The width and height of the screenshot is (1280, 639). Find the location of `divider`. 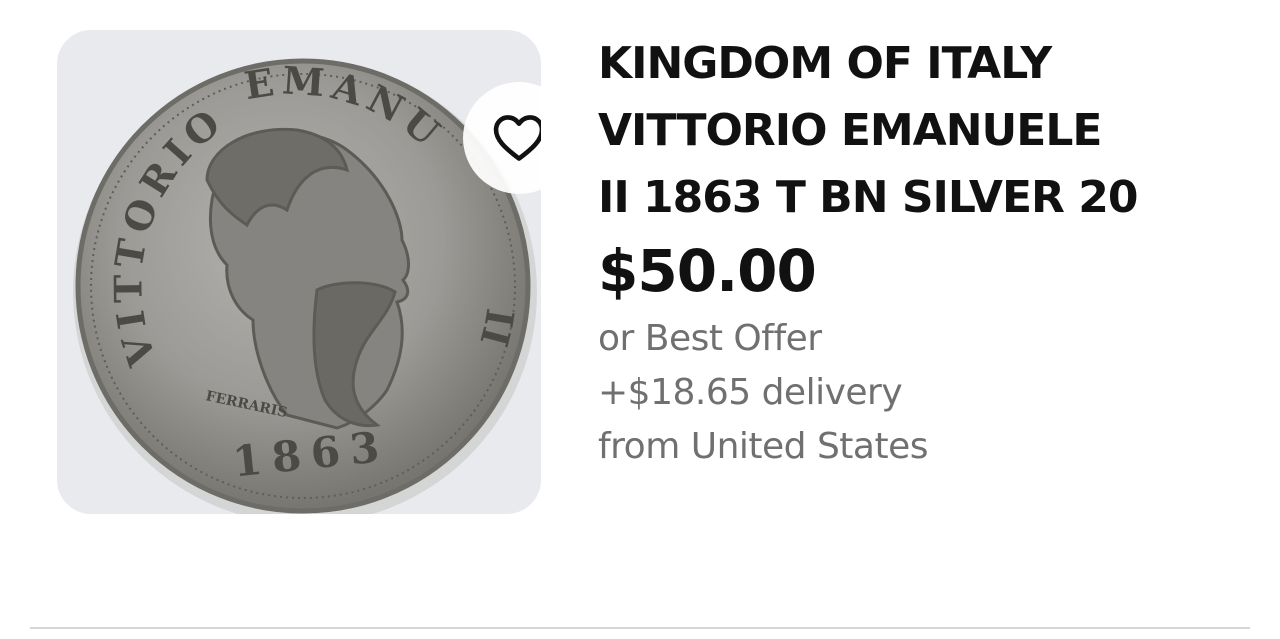

divider is located at coordinates (640, 628).